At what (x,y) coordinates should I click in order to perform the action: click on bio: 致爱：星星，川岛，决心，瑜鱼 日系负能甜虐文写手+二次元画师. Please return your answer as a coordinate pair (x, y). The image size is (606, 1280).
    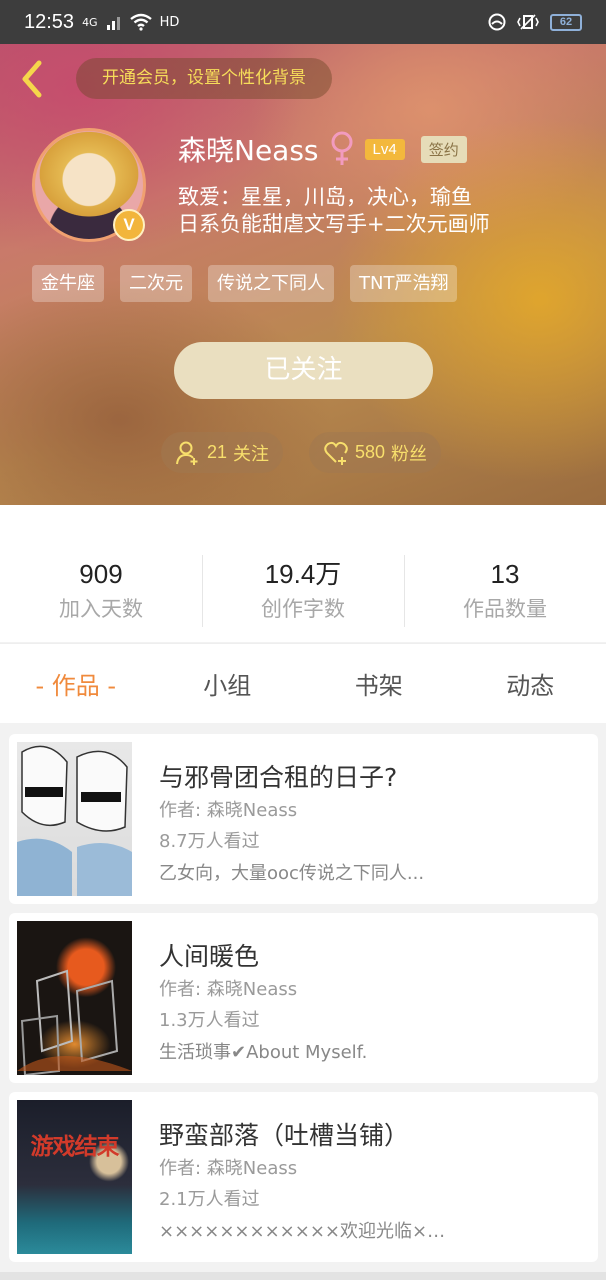
    Looking at the image, I should click on (334, 211).